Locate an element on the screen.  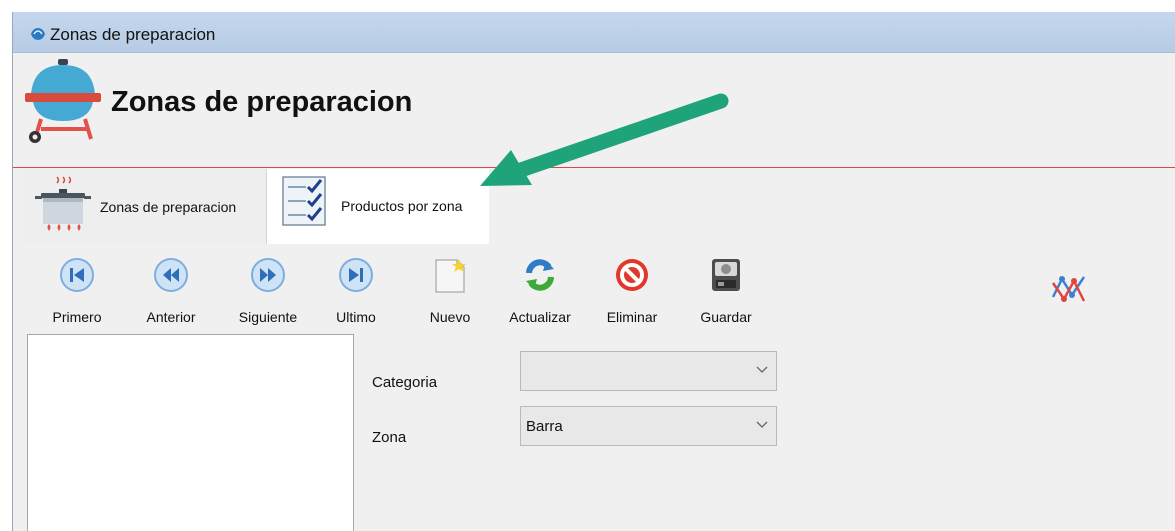
grill-icon is located at coordinates (63, 101).